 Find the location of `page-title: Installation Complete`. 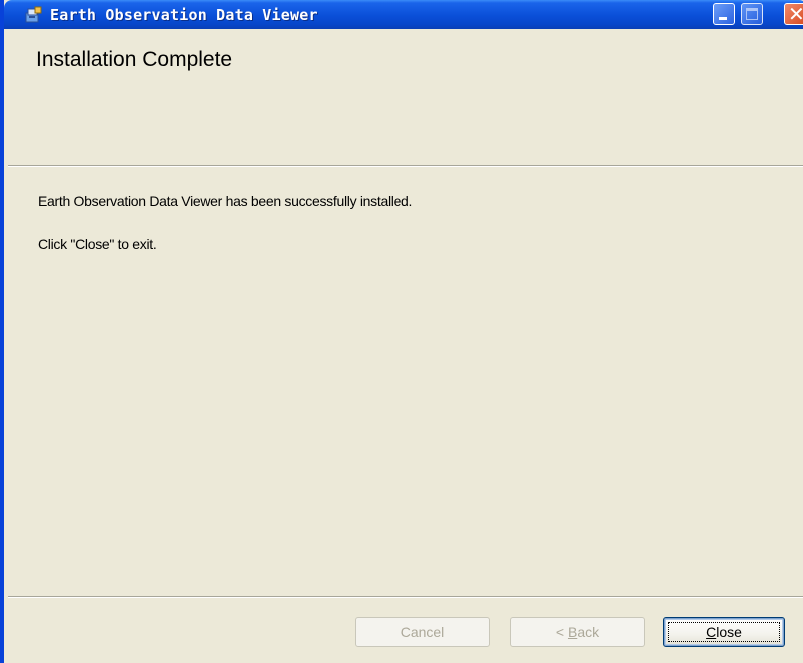

page-title: Installation Complete is located at coordinates (134, 59).